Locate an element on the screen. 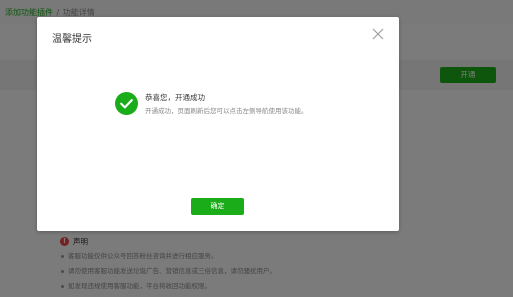  close-icon is located at coordinates (378, 34).